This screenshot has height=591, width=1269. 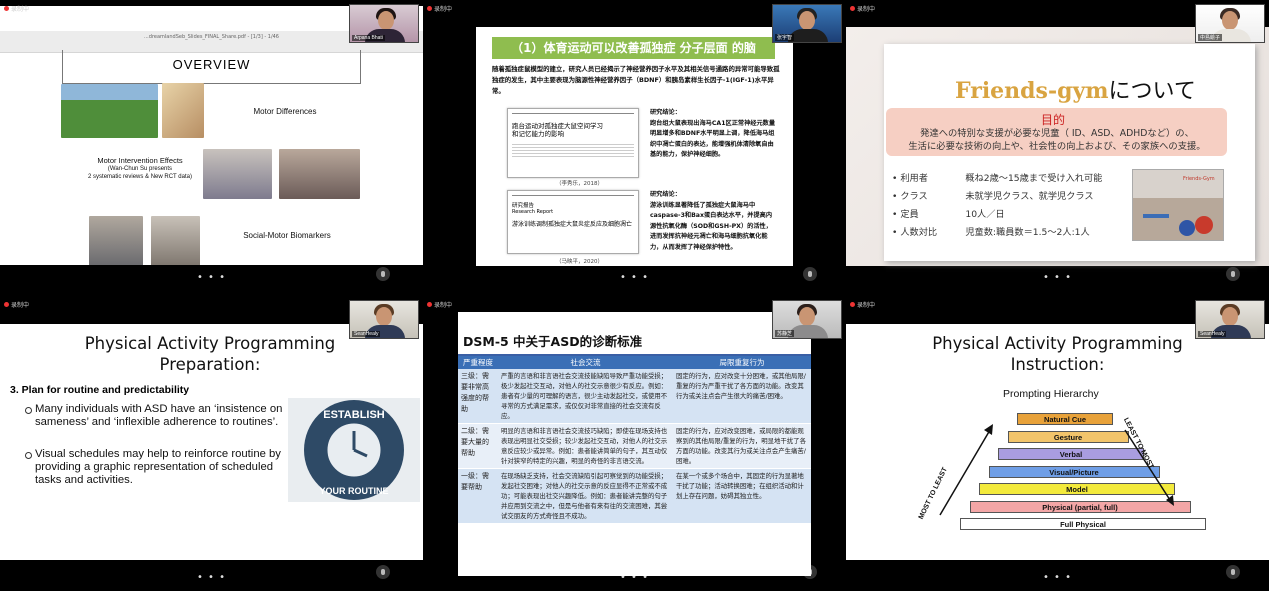 I want to click on title-line-2: Preparation:, so click(x=210, y=364).